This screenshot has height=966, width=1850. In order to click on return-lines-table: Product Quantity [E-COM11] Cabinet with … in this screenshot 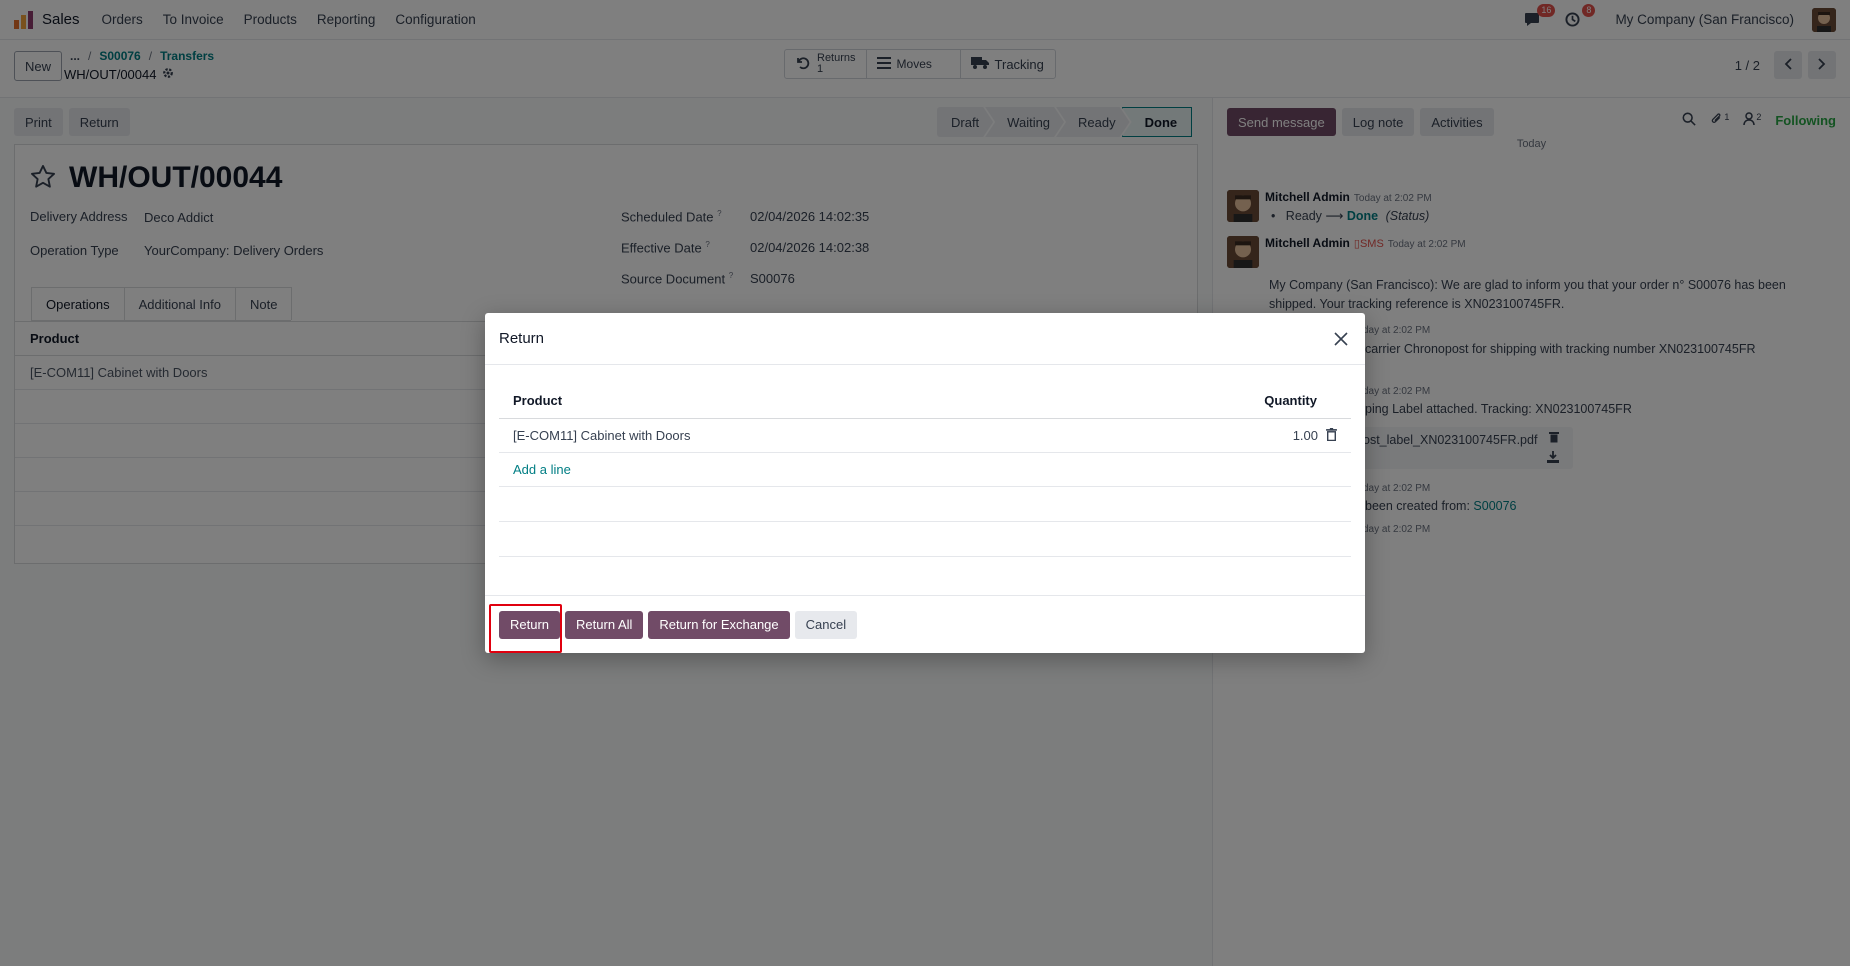, I will do `click(925, 470)`.